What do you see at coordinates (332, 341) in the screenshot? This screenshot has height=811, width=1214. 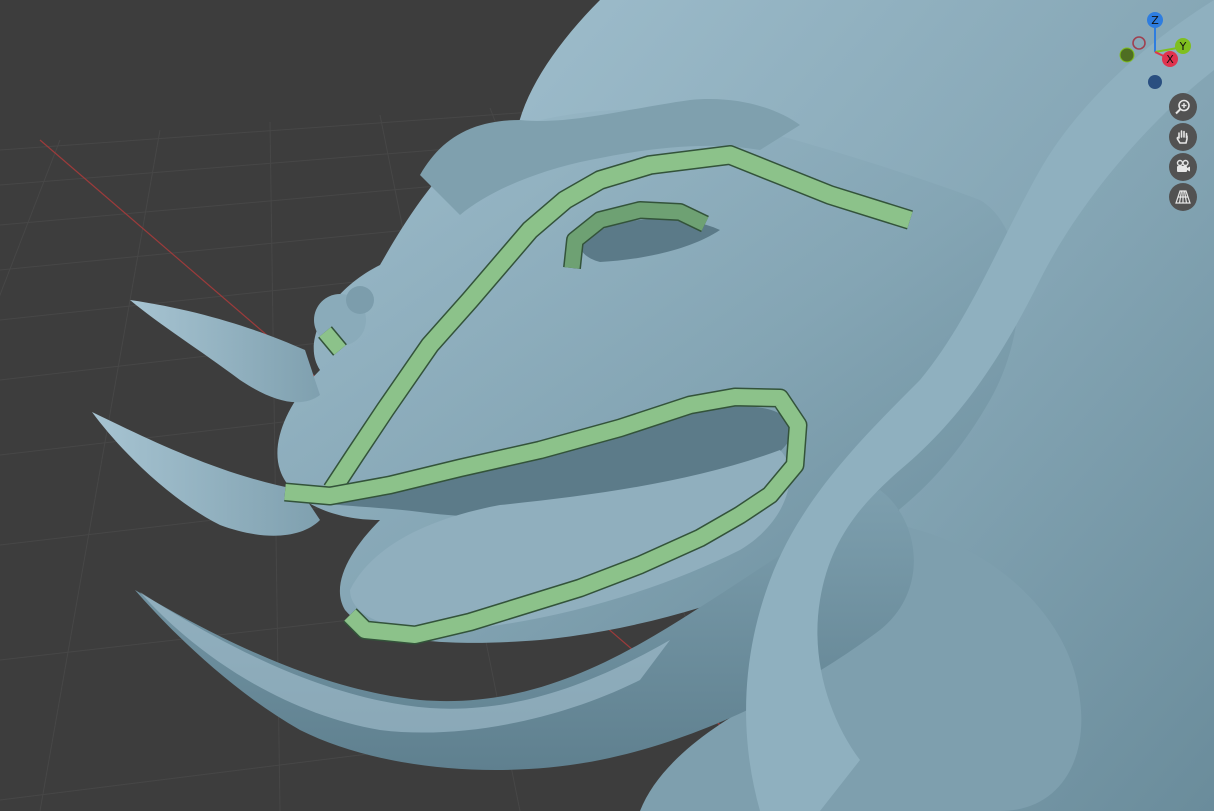 I see `nostril-strip` at bounding box center [332, 341].